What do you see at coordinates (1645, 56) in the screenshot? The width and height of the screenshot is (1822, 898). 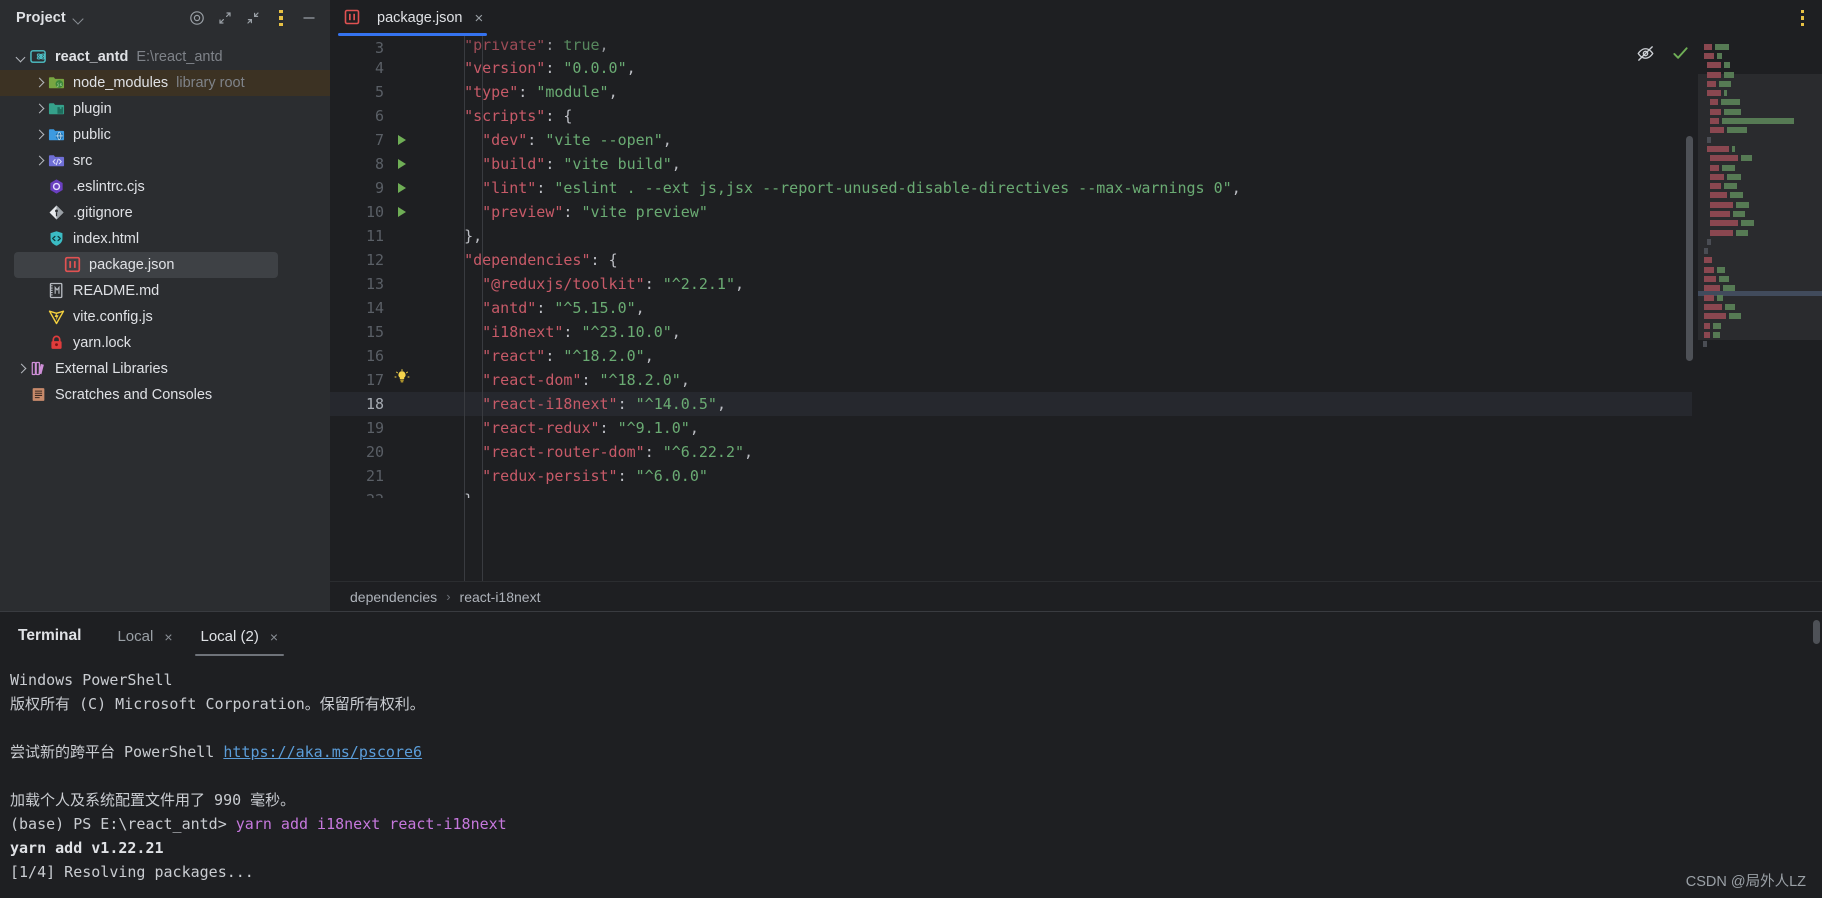 I see `eye-crossed-icon` at bounding box center [1645, 56].